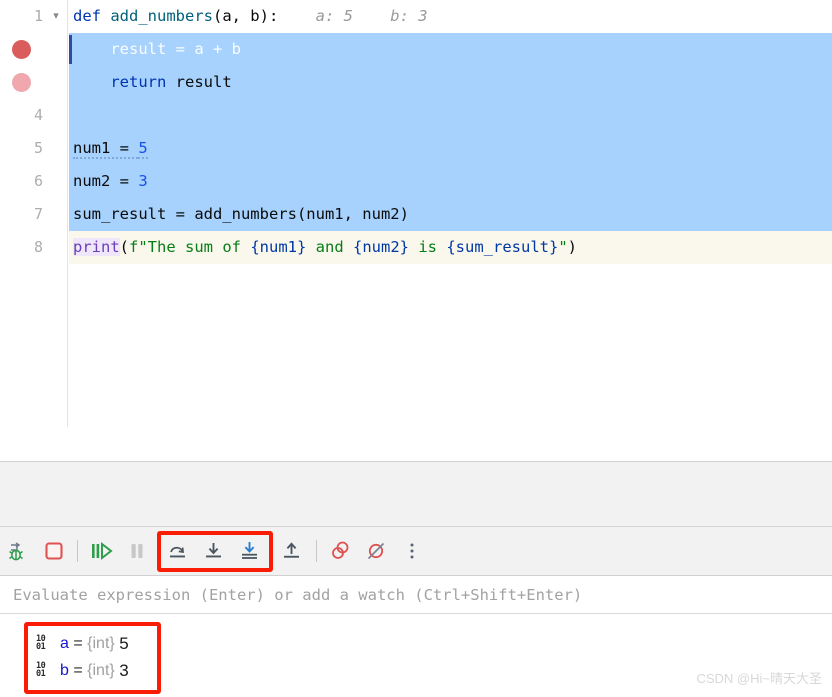 This screenshot has width=832, height=697. I want to click on inline-debug-hint: b: 3, so click(409, 16).